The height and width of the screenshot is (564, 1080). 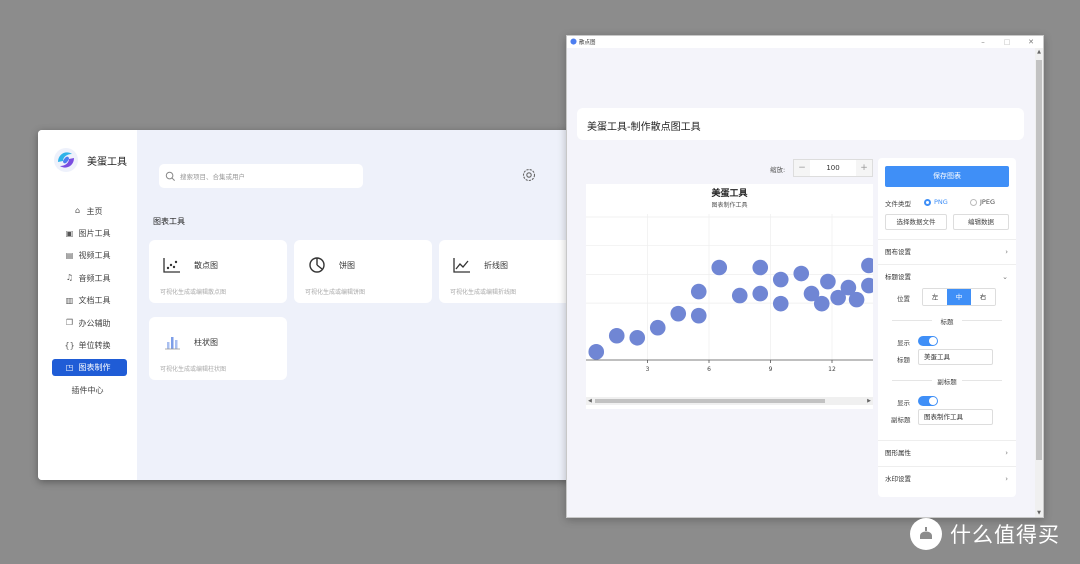 What do you see at coordinates (87, 233) in the screenshot?
I see `sidebar-item-image-tools: ▣ 图片工具` at bounding box center [87, 233].